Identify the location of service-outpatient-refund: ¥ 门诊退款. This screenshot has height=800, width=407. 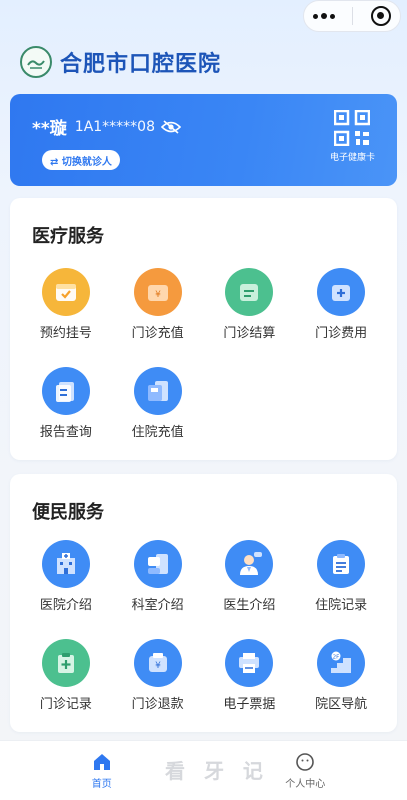
(158, 675).